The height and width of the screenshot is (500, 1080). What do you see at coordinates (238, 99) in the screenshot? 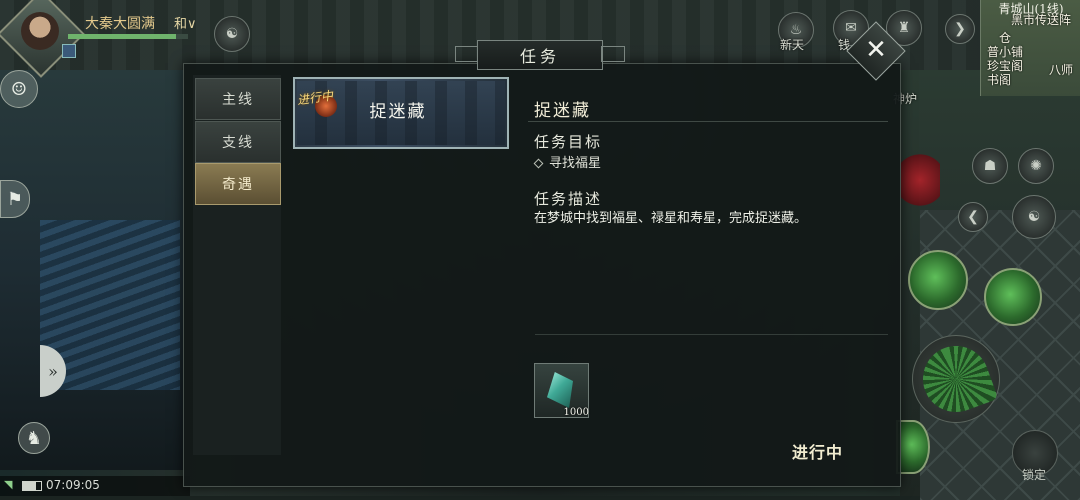
I see `tab-main-quest: 主线` at bounding box center [238, 99].